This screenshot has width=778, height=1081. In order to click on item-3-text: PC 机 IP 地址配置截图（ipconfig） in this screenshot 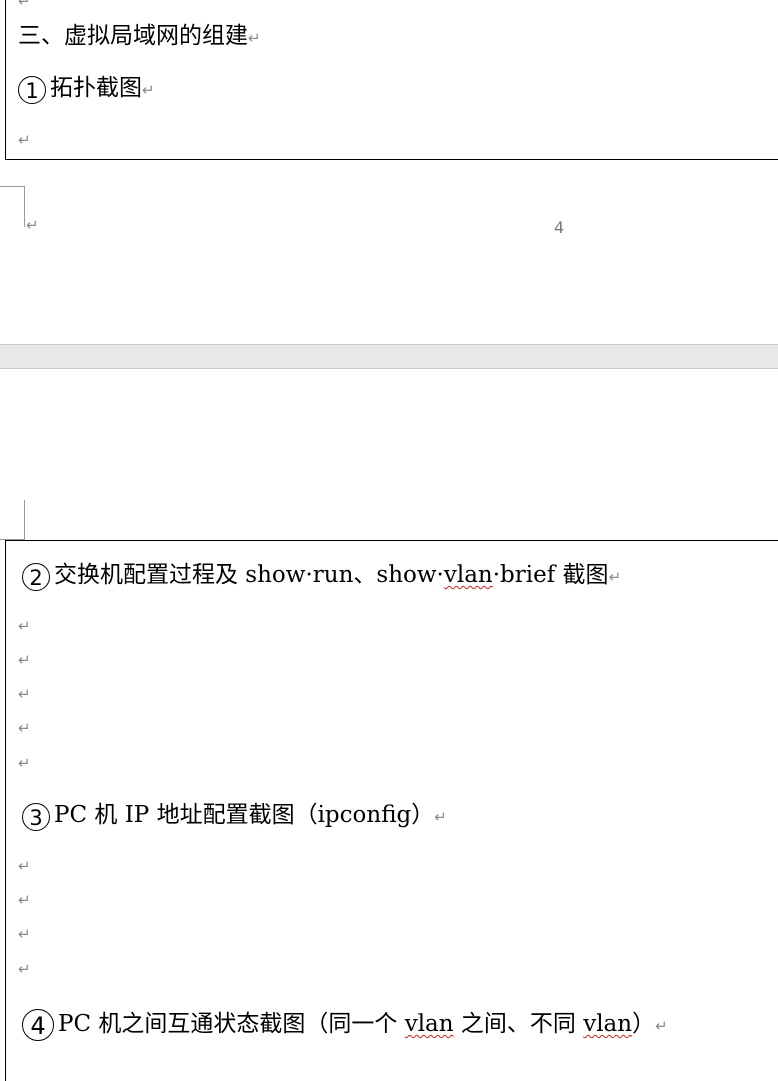, I will do `click(244, 815)`.